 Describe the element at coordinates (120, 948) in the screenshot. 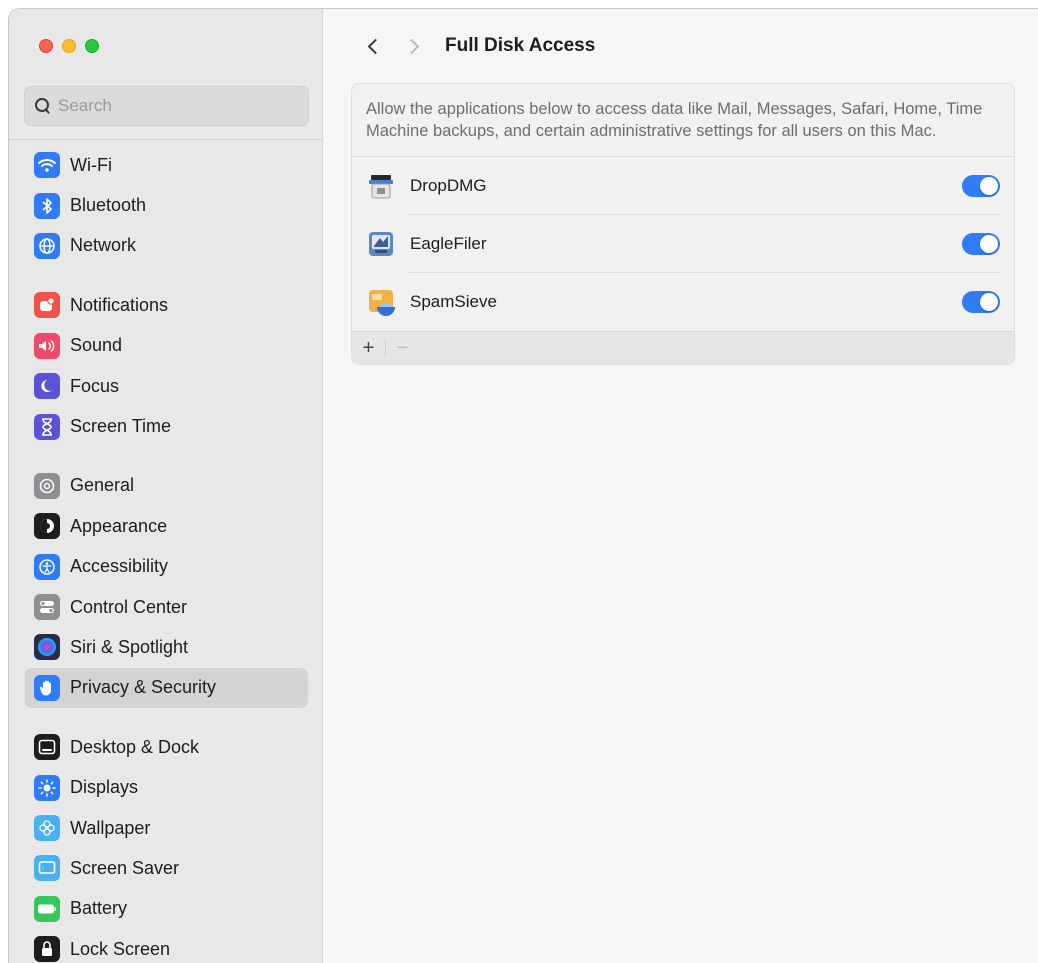

I see `sidebar-item-label: Lock Screen` at that location.